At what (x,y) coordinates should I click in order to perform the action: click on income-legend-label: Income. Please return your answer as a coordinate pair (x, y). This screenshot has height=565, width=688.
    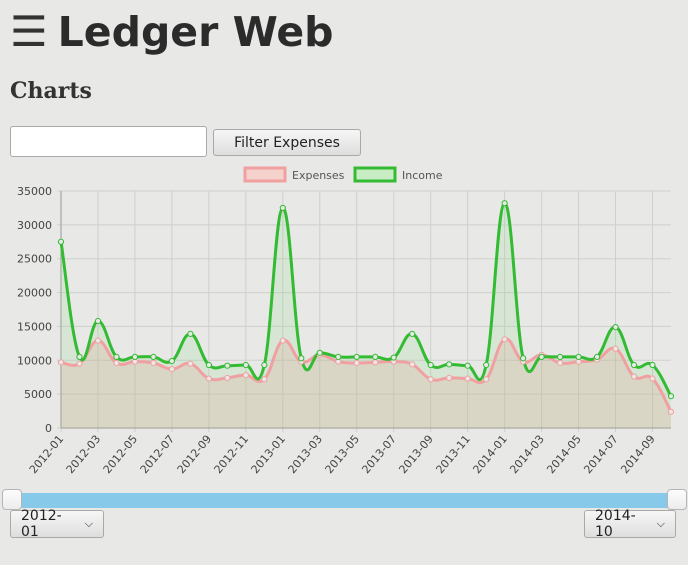
    Looking at the image, I should click on (422, 175).